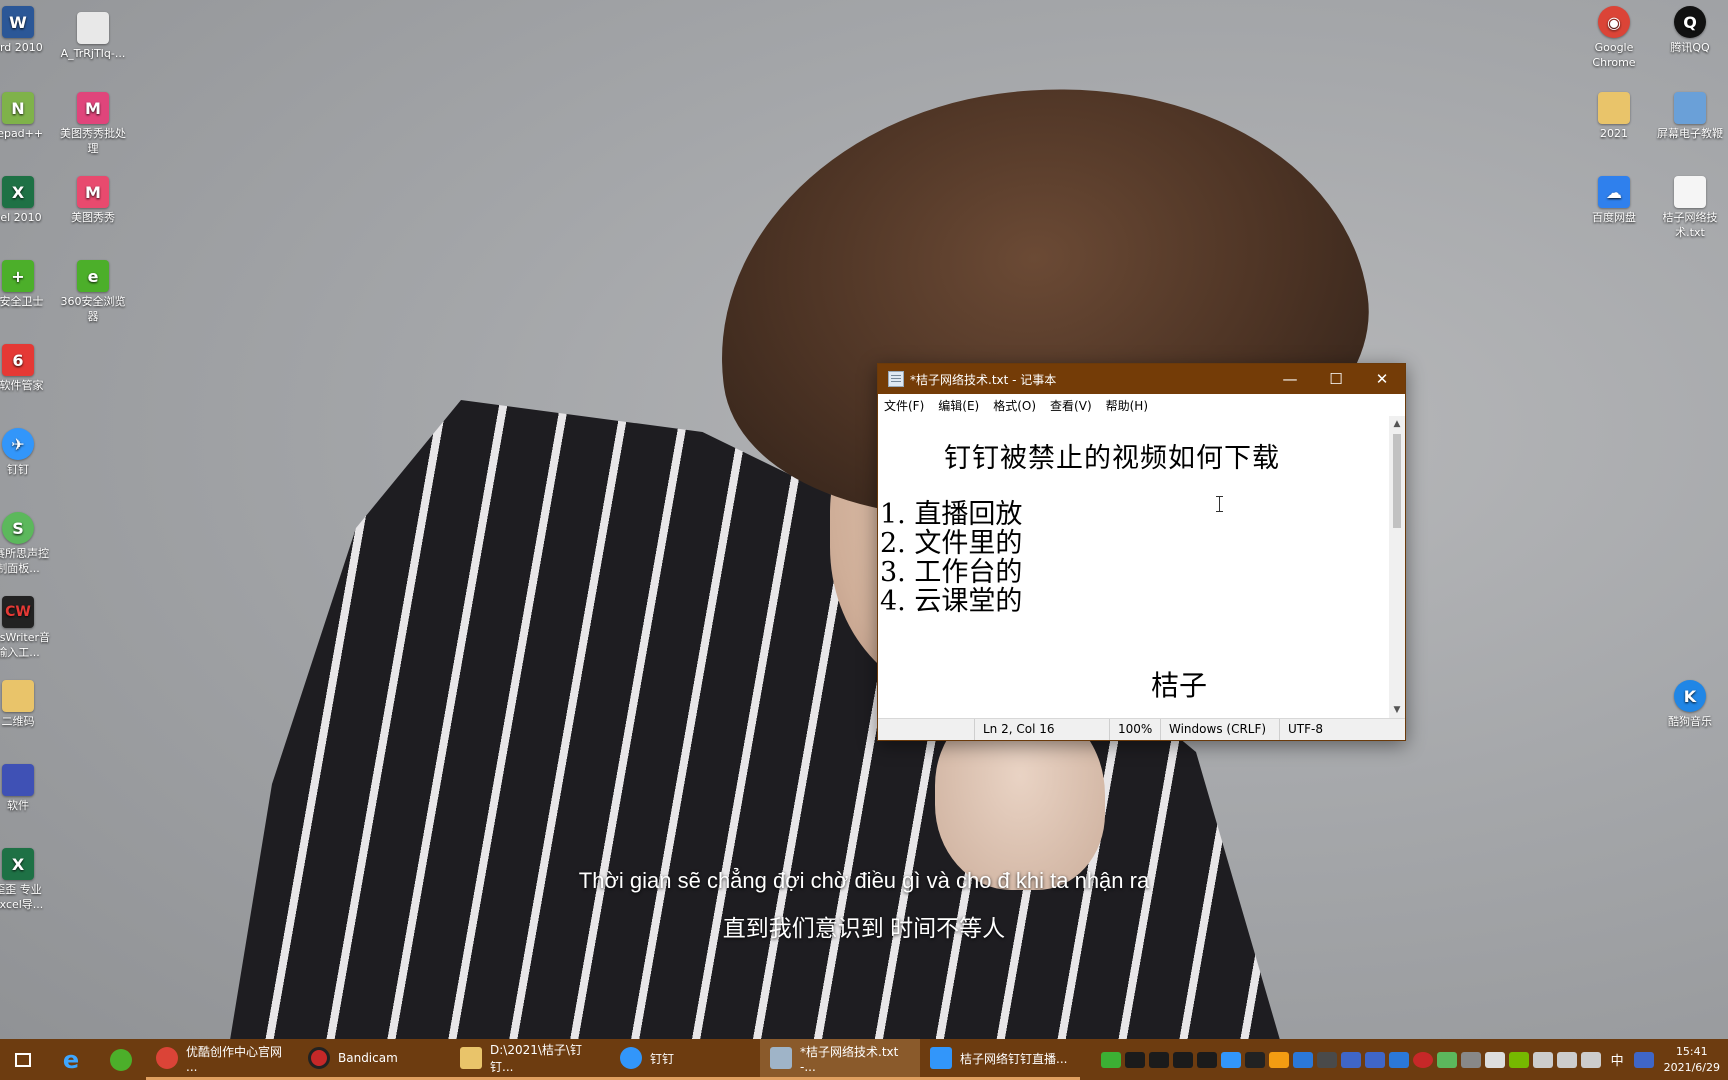 Image resolution: width=1728 pixels, height=1080 pixels. Describe the element at coordinates (18, 192) in the screenshot. I see `excel-icon: X` at that location.